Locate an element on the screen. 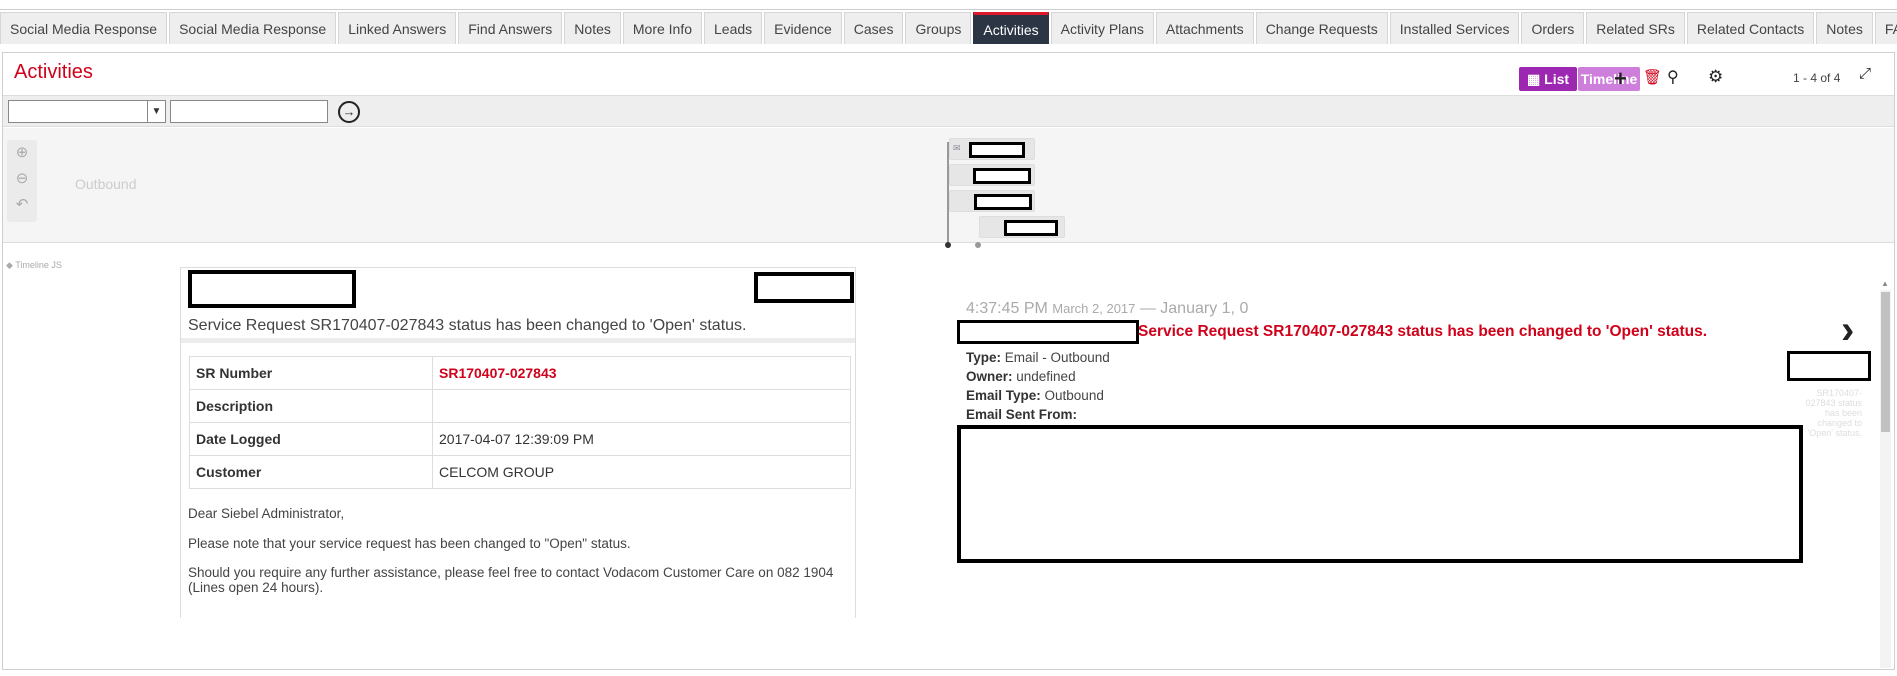 The image size is (1897, 676). event-email-type-label: Email Type: is located at coordinates (1003, 395).